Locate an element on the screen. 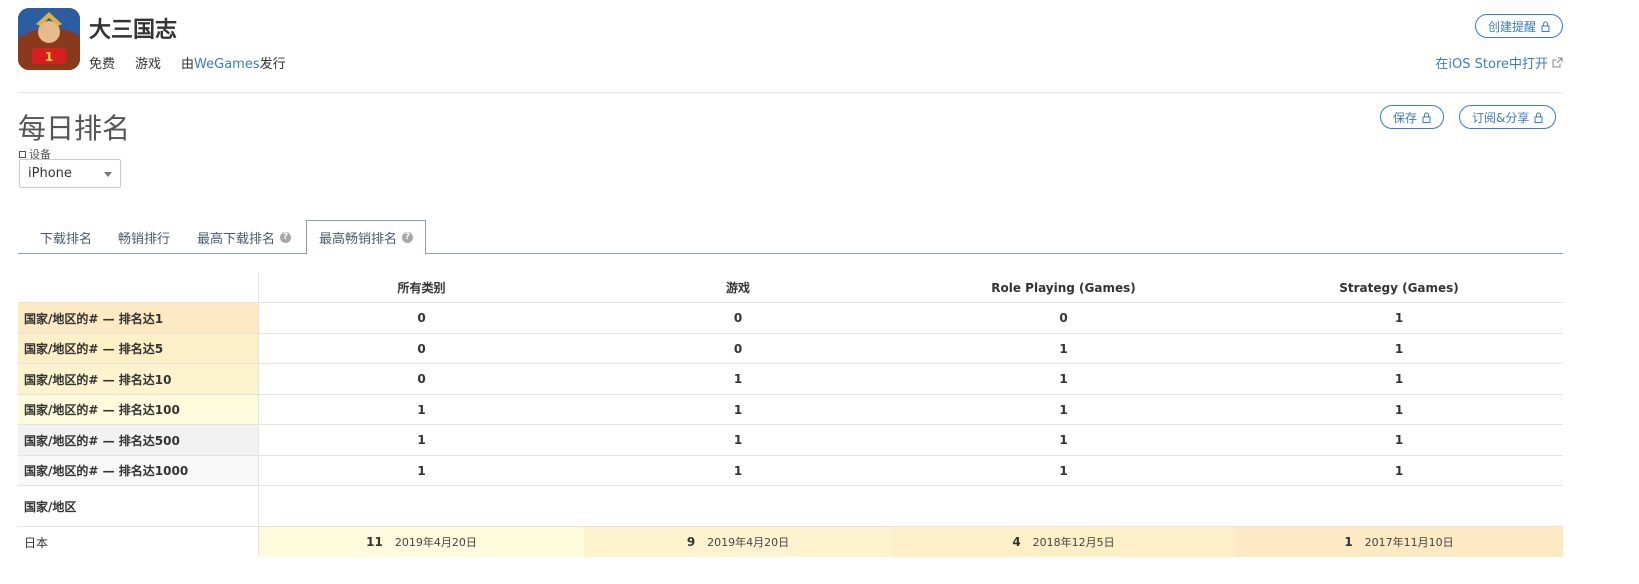  header-divider is located at coordinates (790, 92).